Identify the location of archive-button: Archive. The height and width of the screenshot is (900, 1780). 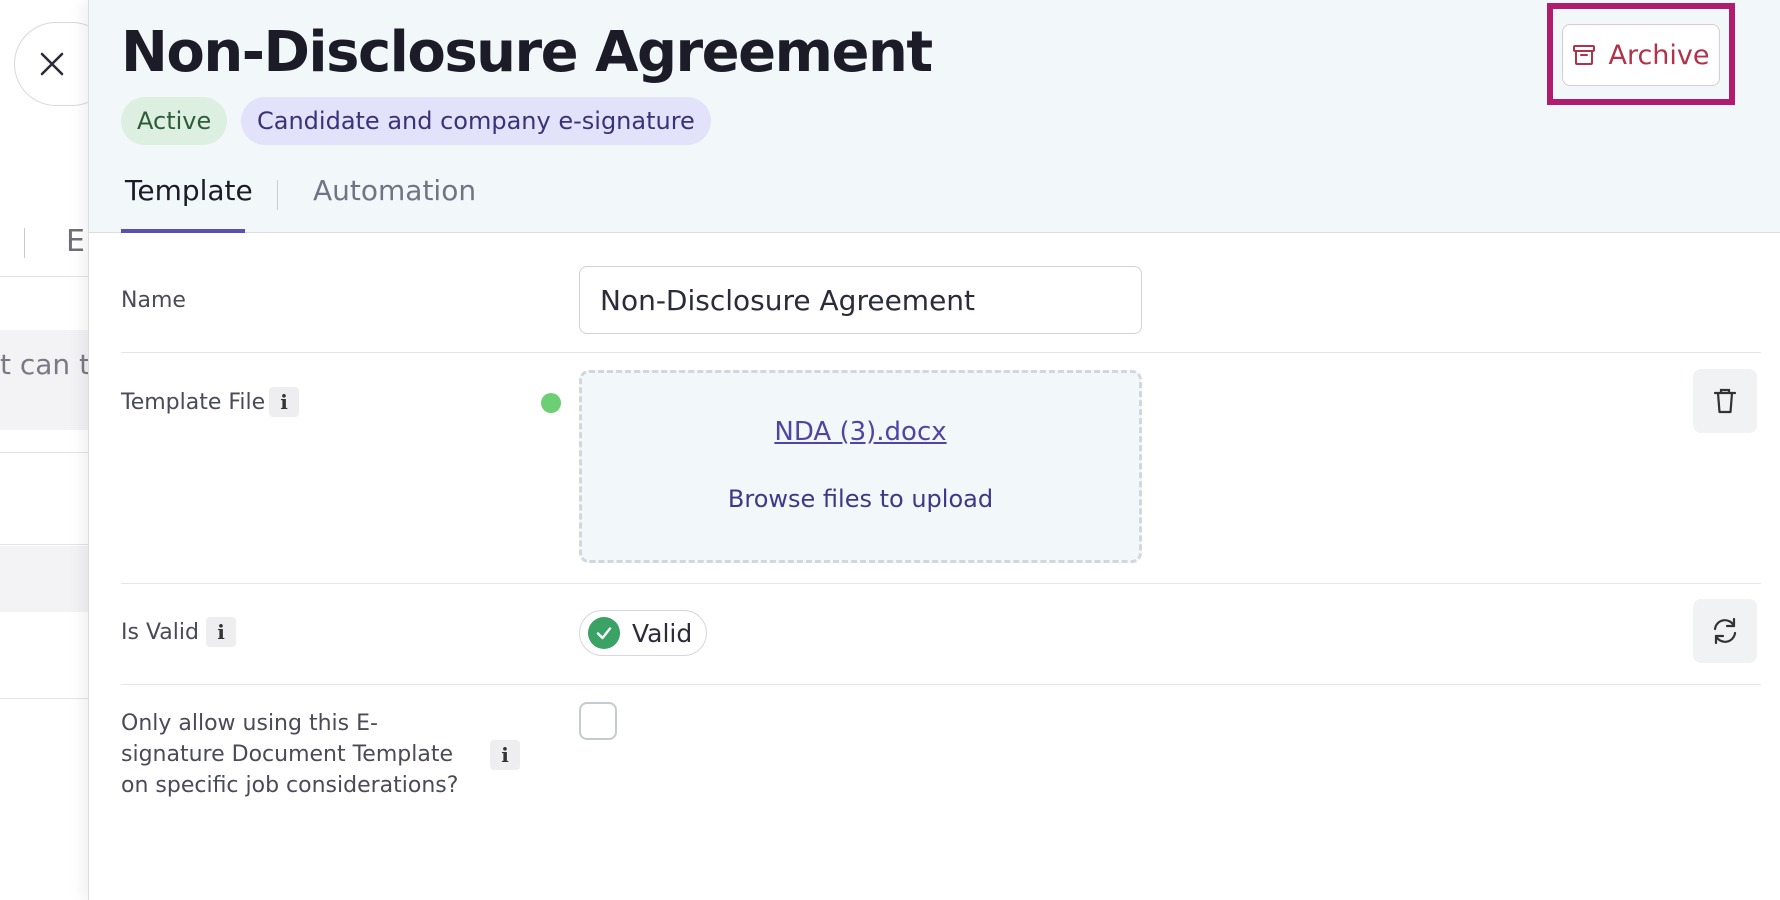
(1641, 55).